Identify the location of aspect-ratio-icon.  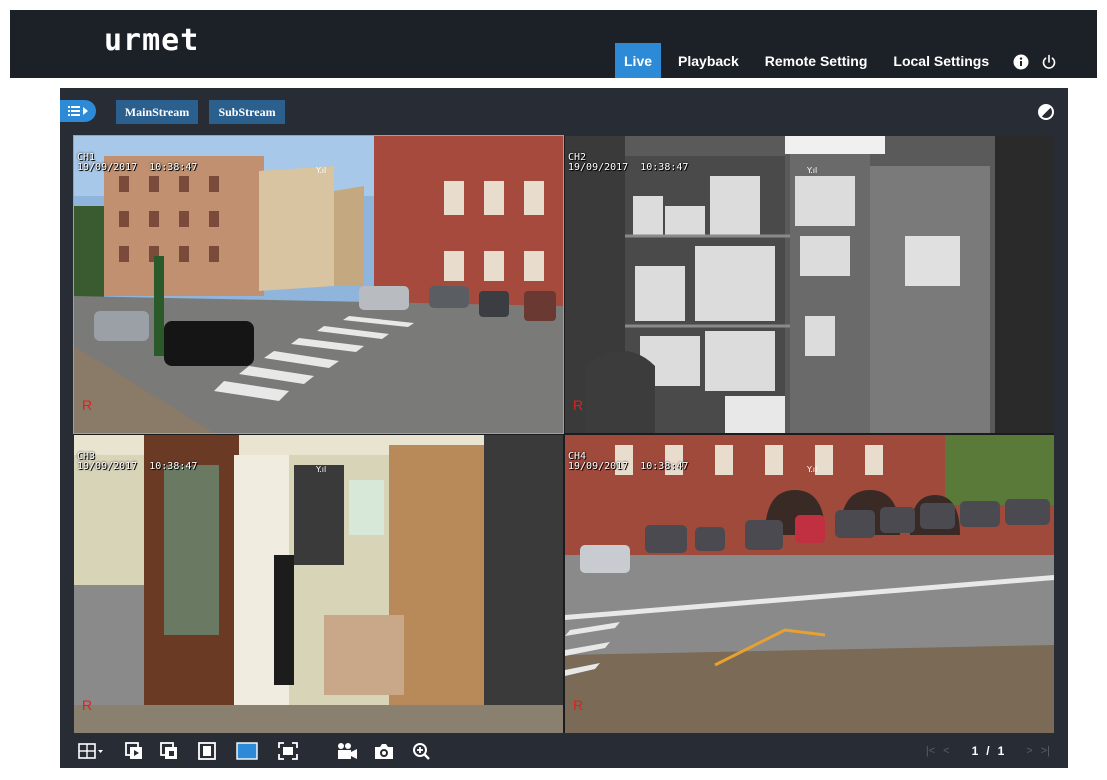
(247, 751).